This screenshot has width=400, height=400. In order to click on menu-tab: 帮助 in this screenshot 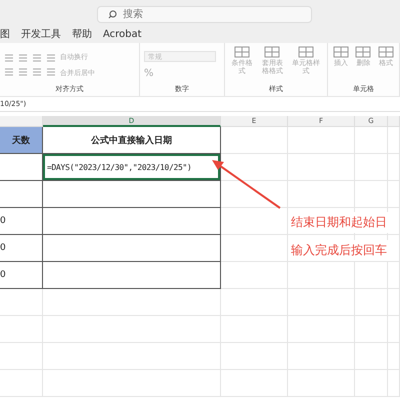, I will do `click(82, 34)`.